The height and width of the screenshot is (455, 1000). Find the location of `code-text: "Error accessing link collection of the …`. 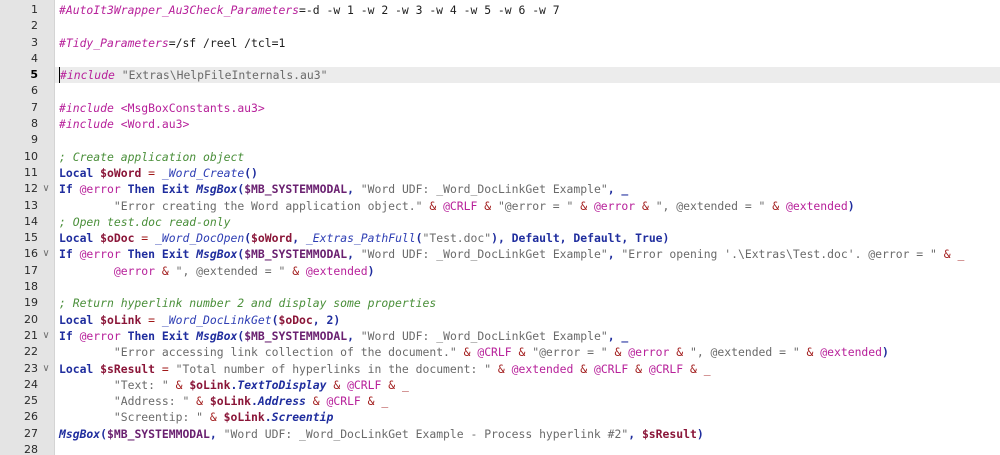

code-text: "Error accessing link collection of the … is located at coordinates (474, 352).